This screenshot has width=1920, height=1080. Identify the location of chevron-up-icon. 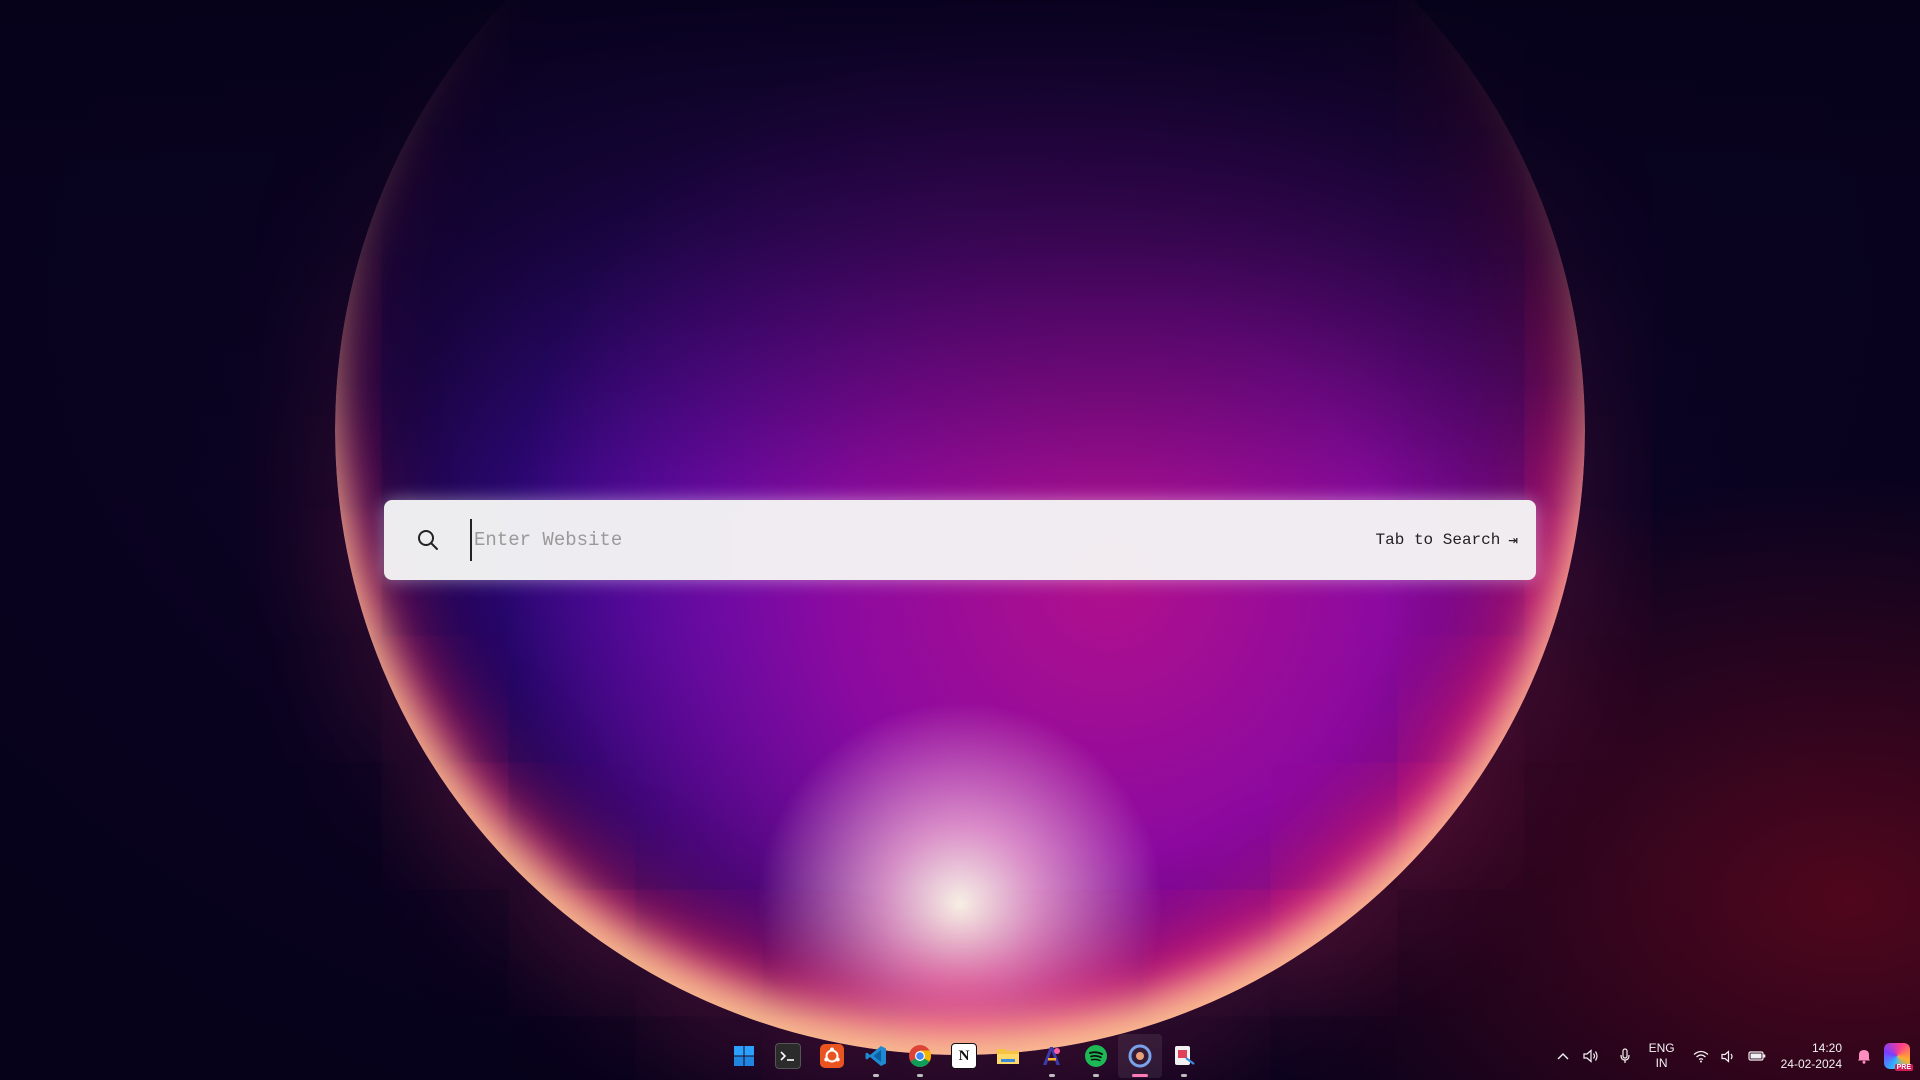
(1563, 1056).